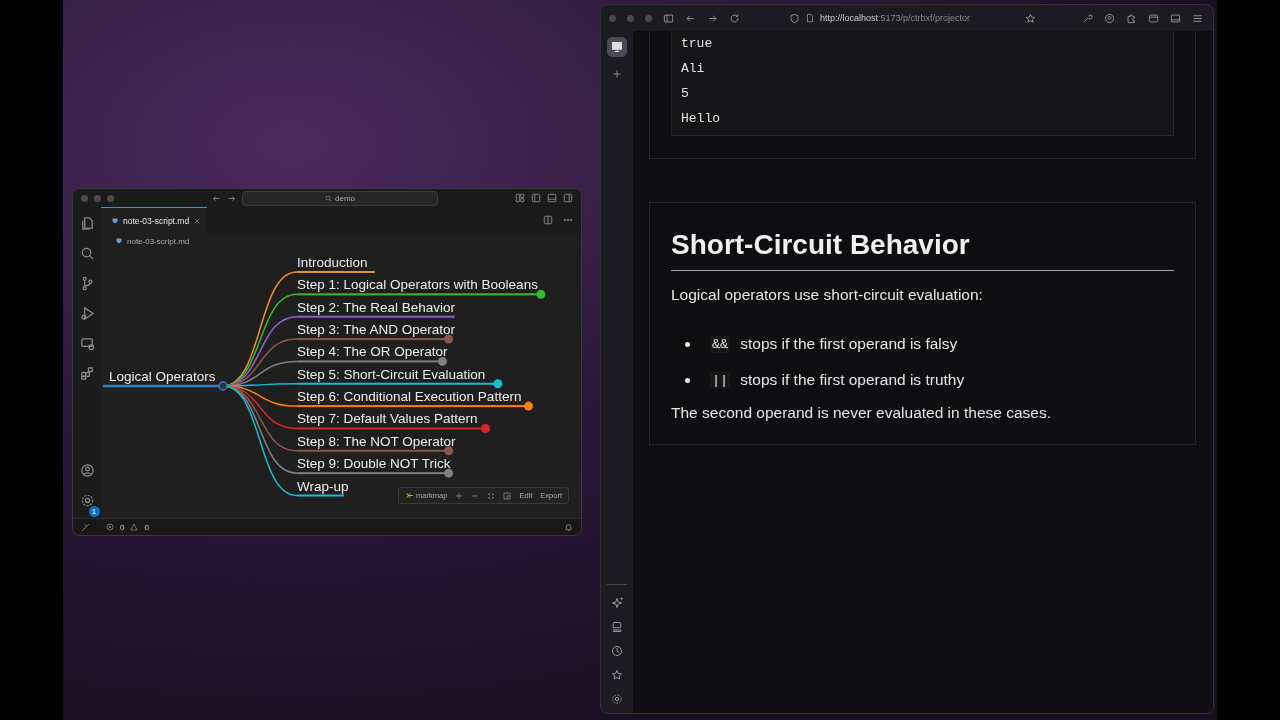  I want to click on inline-code: ||, so click(720, 380).